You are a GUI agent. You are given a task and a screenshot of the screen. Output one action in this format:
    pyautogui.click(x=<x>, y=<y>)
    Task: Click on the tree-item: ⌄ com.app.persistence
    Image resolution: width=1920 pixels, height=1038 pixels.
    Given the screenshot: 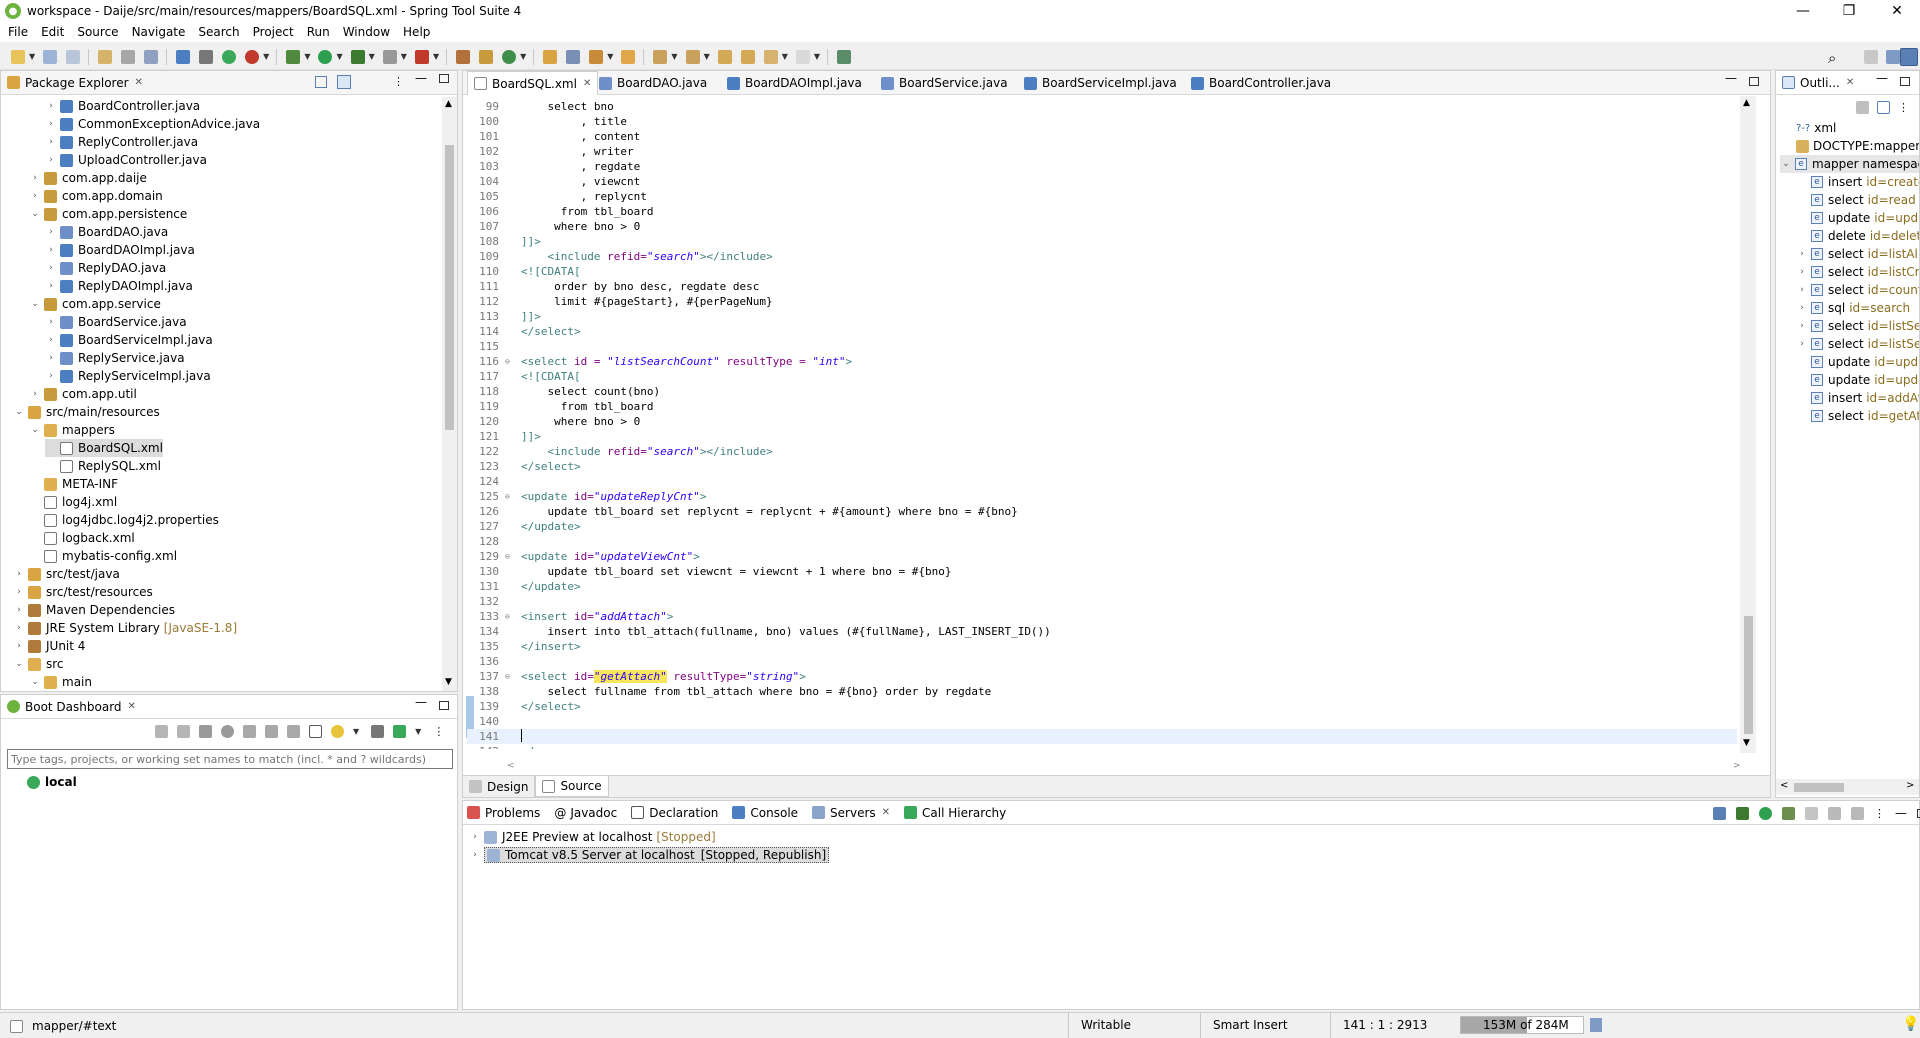 What is the action you would take?
    pyautogui.click(x=108, y=214)
    